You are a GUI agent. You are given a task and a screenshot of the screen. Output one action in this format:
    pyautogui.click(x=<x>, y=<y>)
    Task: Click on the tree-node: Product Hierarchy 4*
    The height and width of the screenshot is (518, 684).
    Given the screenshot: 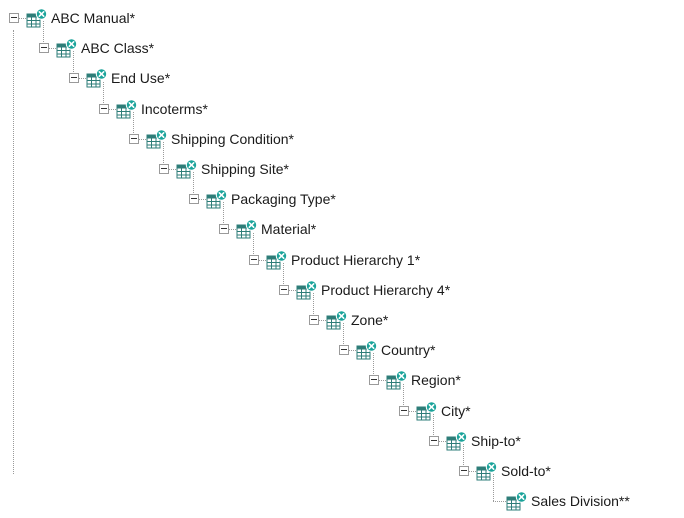 What is the action you would take?
    pyautogui.click(x=481, y=283)
    